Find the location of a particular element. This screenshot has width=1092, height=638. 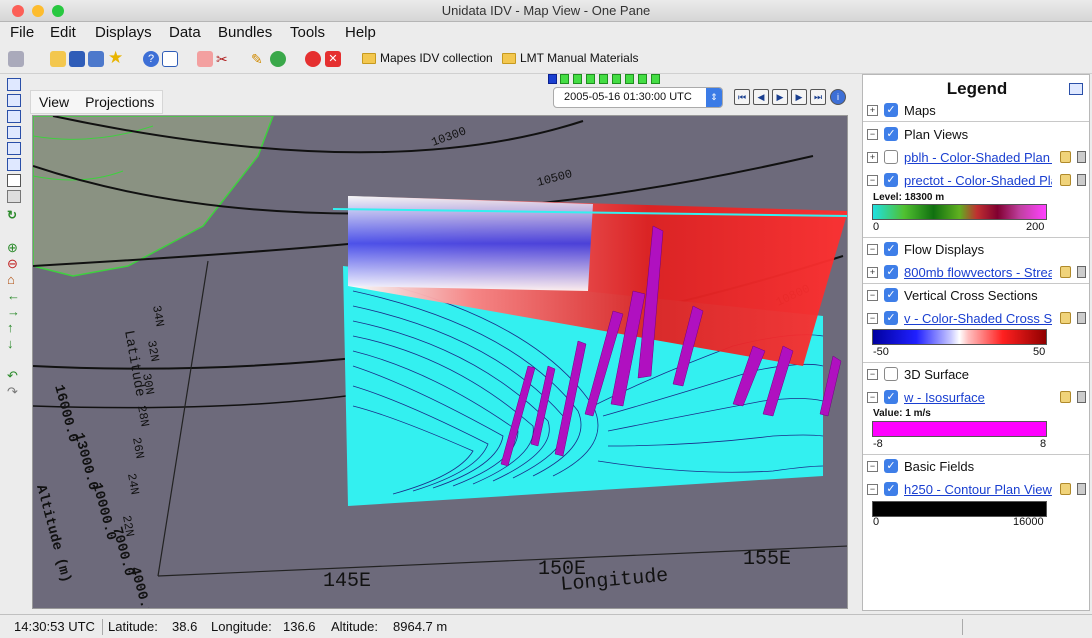

colorbar-h250 is located at coordinates (959, 509).